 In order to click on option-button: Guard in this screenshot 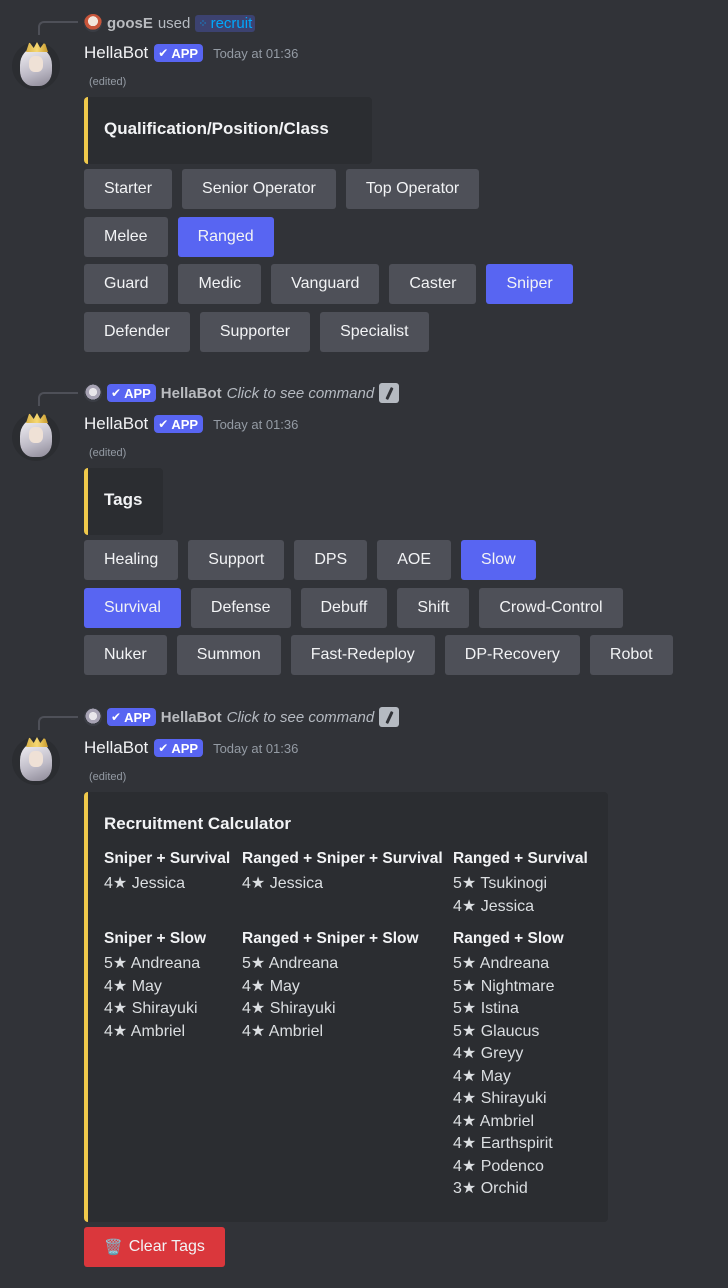, I will do `click(126, 284)`.